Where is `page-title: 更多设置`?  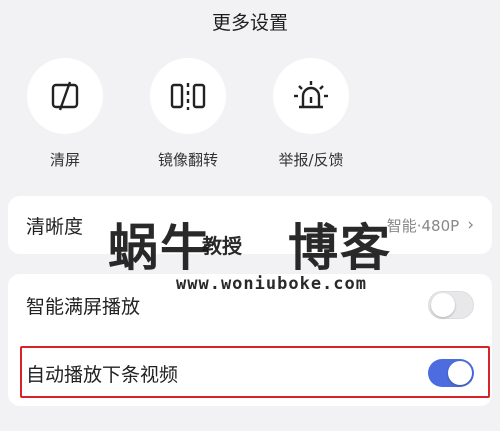
page-title: 更多设置 is located at coordinates (249, 23).